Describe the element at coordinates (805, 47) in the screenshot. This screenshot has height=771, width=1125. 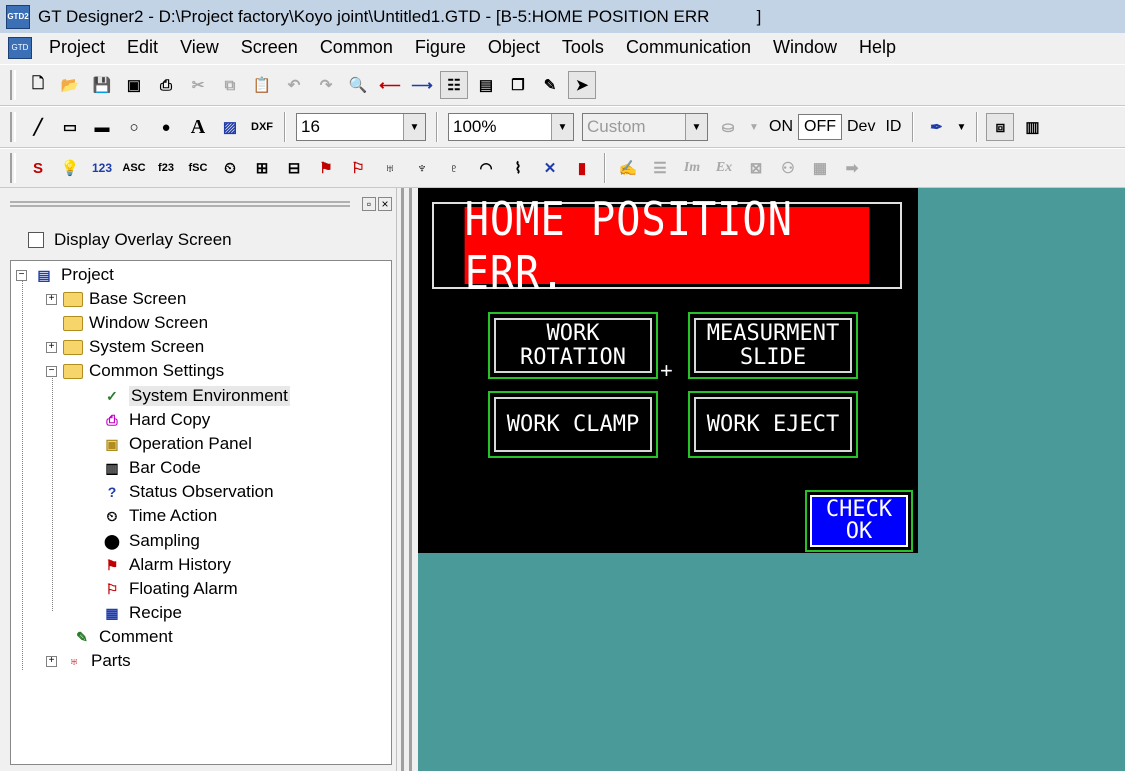
I see `menu-window: Window` at that location.